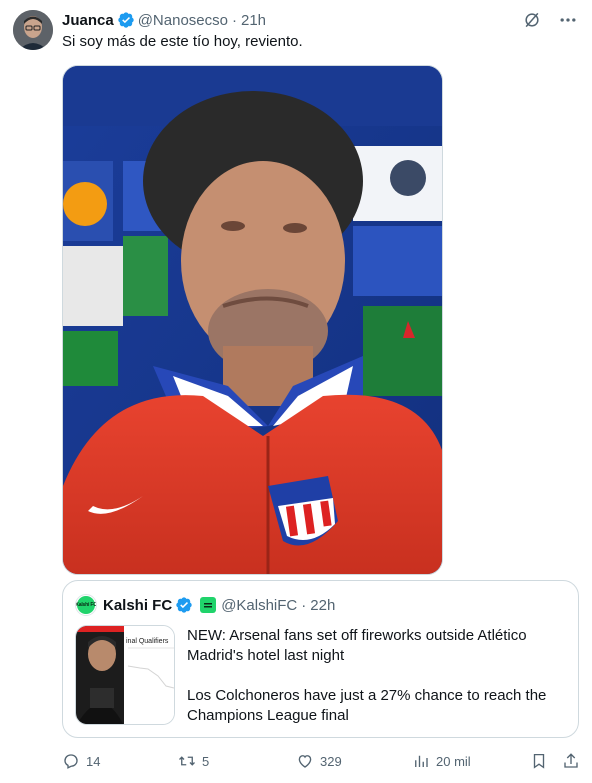  What do you see at coordinates (331, 761) in the screenshot?
I see `like-count: 329` at bounding box center [331, 761].